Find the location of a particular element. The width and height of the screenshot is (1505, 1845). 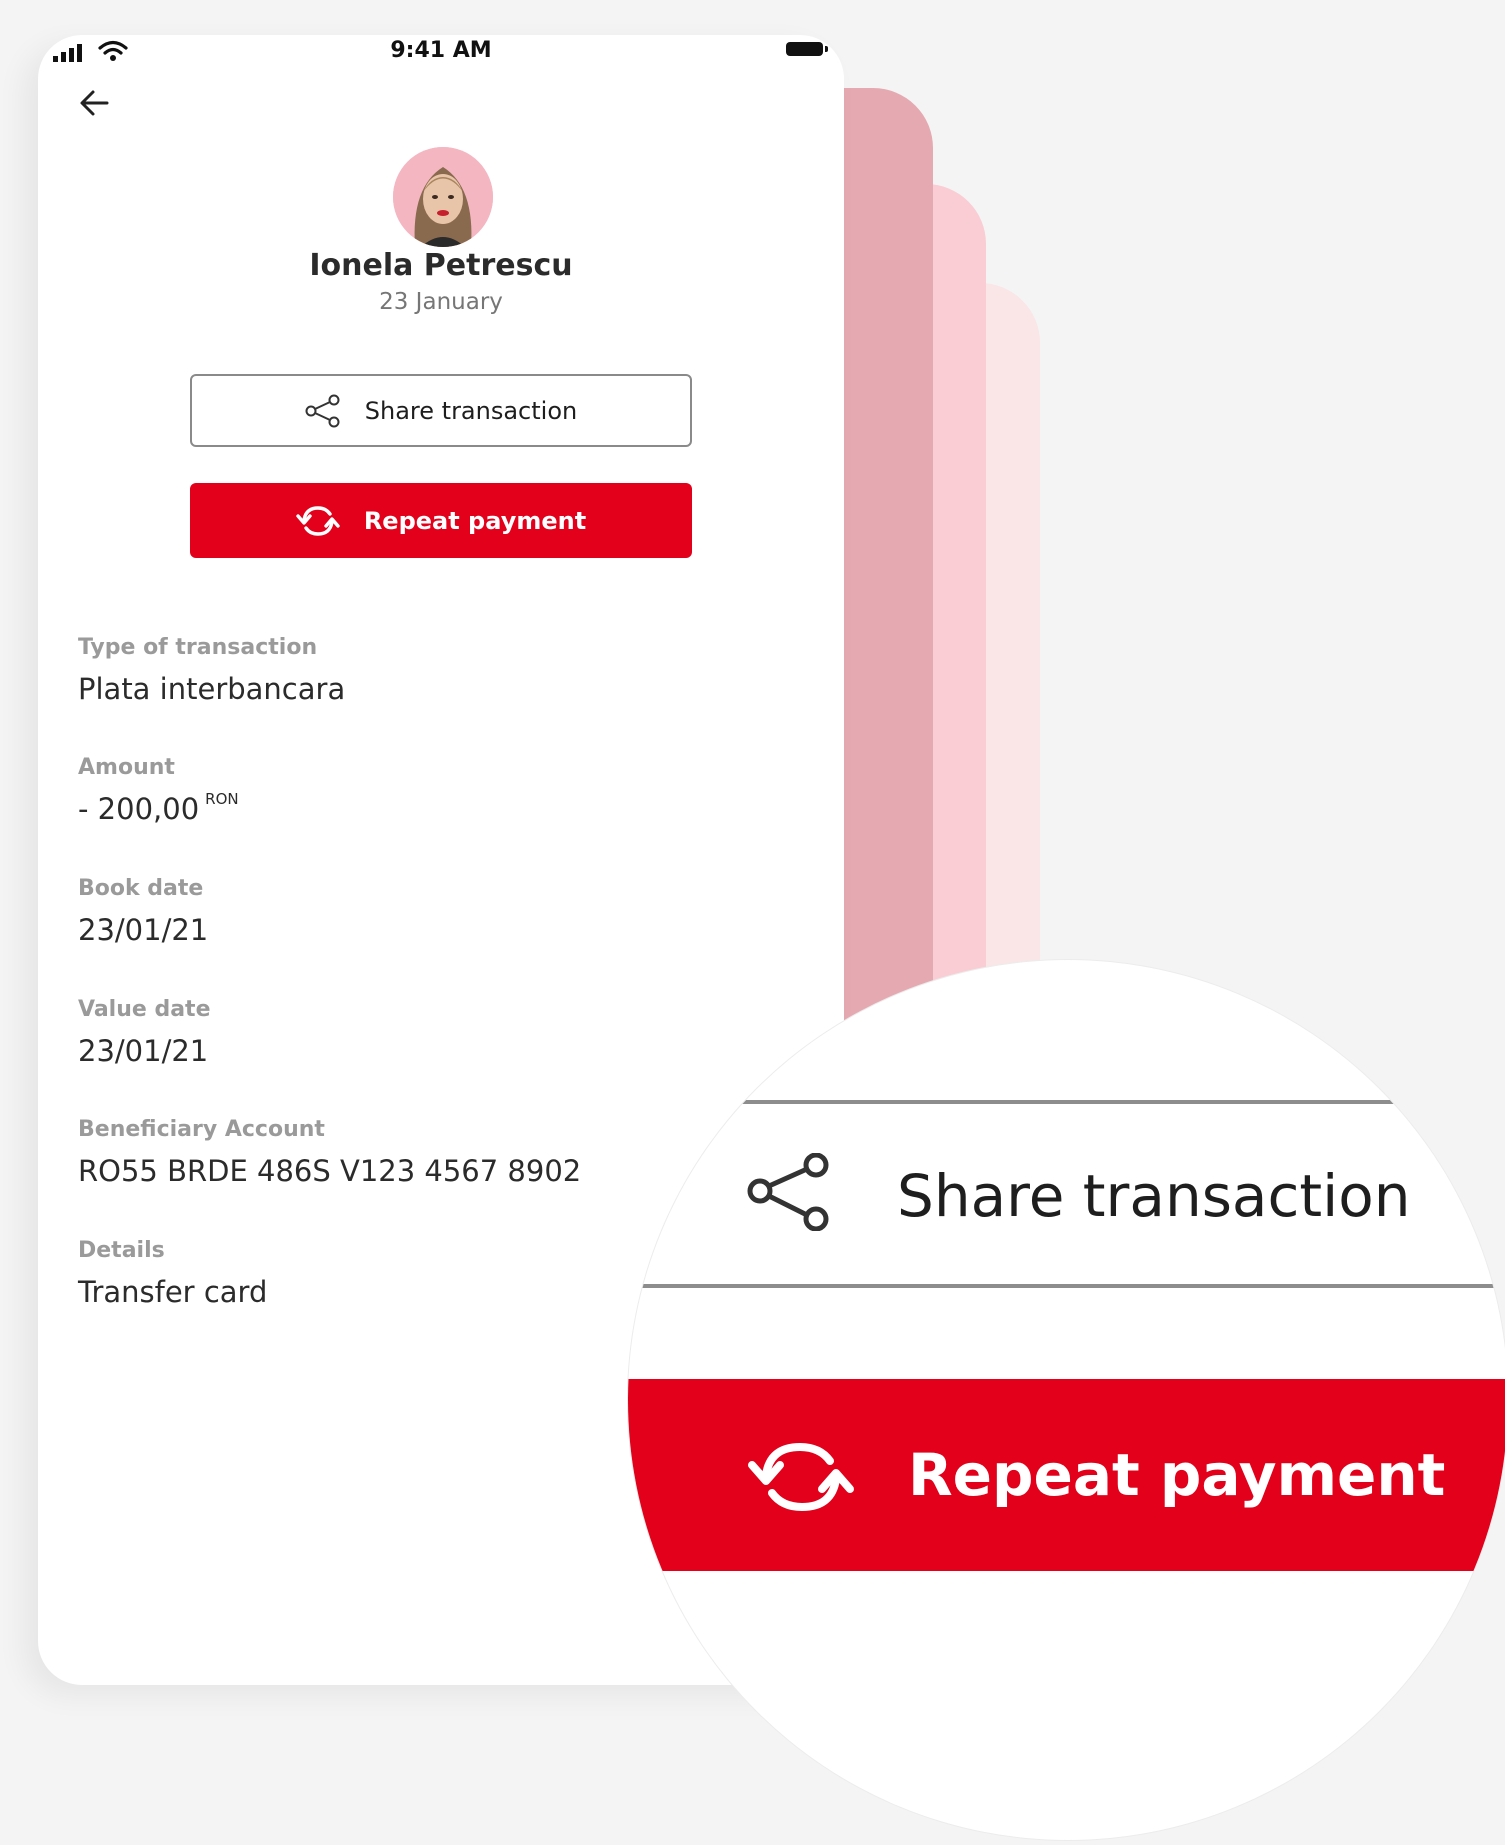

detail-amount: Amount - 200,00 RON is located at coordinates (158, 790).